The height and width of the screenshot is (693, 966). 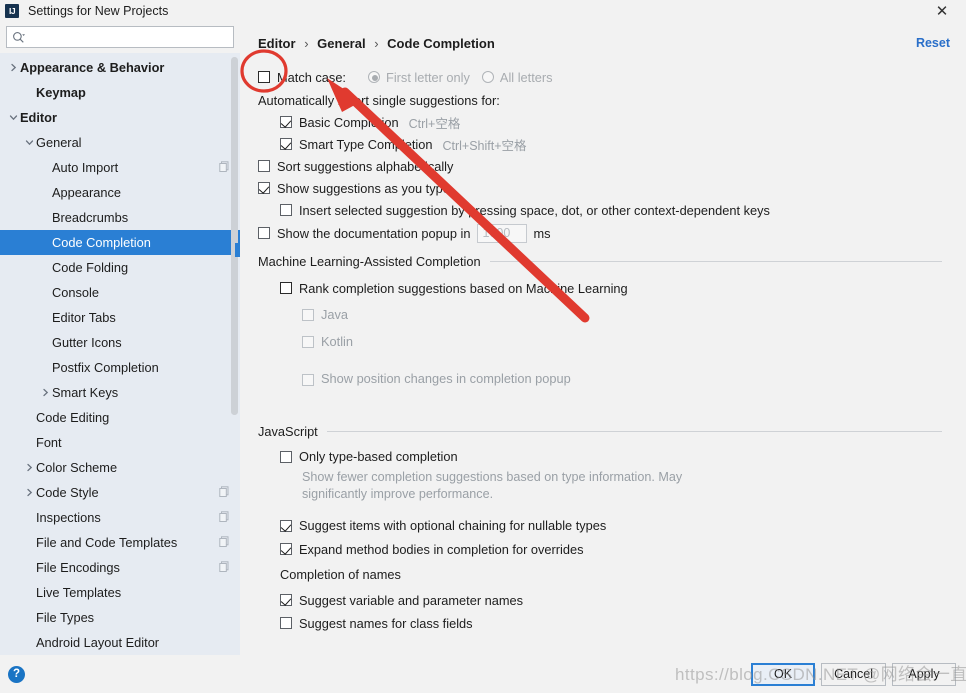 I want to click on sidebar-item-breadcrumbs: Breadcrumbs, so click(x=120, y=217).